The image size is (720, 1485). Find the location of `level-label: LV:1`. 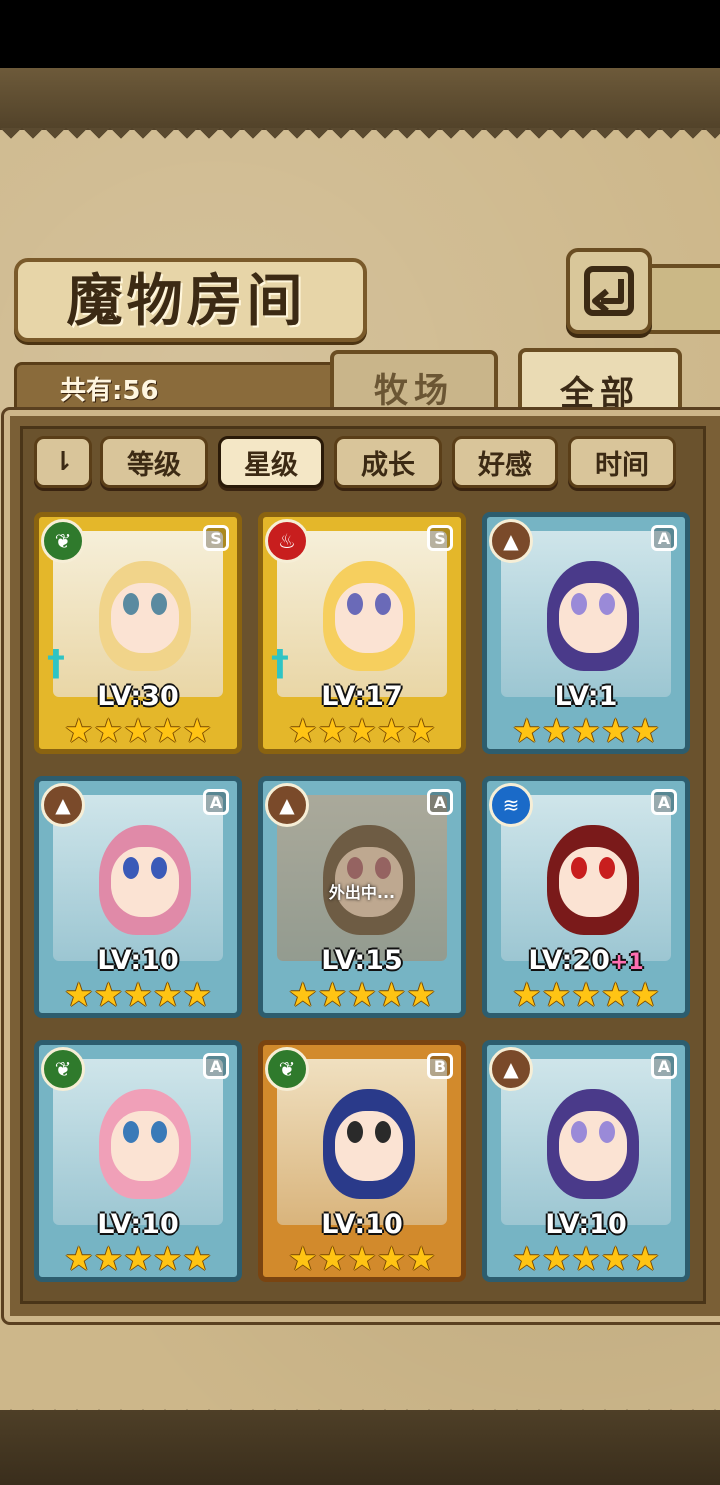

level-label: LV:1 is located at coordinates (586, 696).